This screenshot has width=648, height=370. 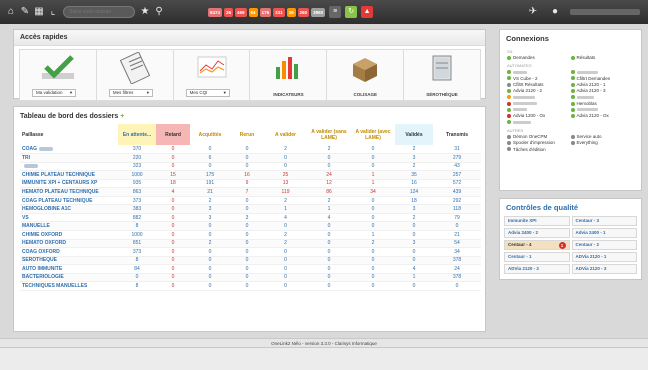 I want to click on bench-name-link: HEMOGLOBINE A1C, so click(x=69, y=209).